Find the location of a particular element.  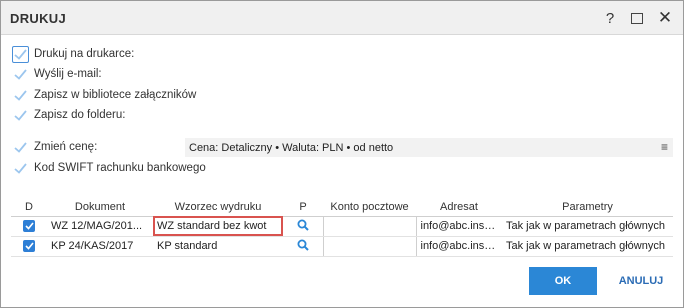

option-zmien-cene: Zmień cenę: is located at coordinates (54, 147).